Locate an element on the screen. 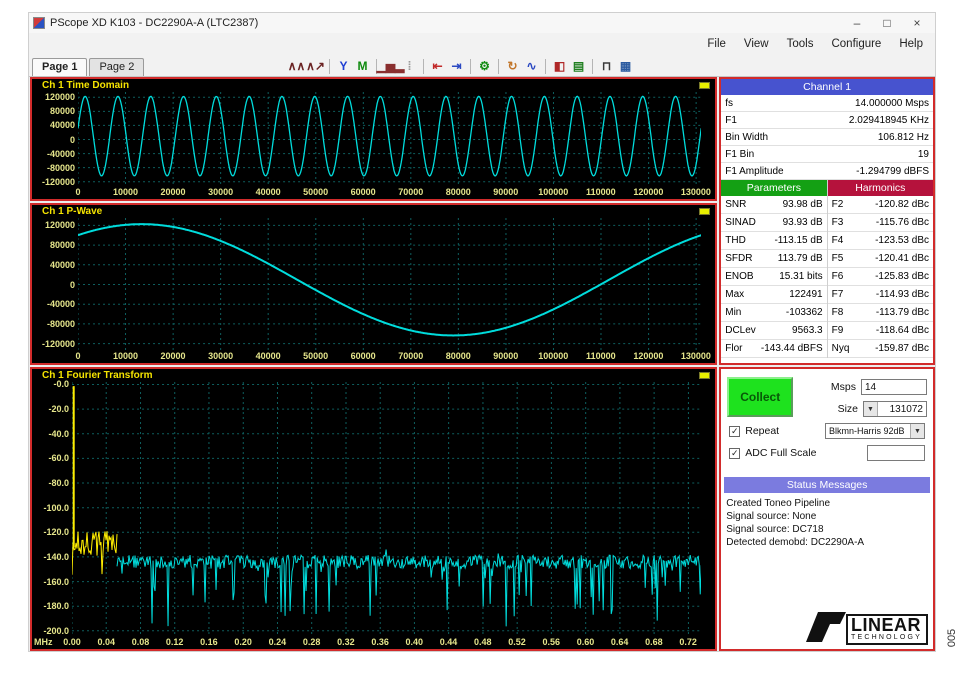 This screenshot has height=682, width=965. y-tick-label: -180.0 is located at coordinates (56, 606).